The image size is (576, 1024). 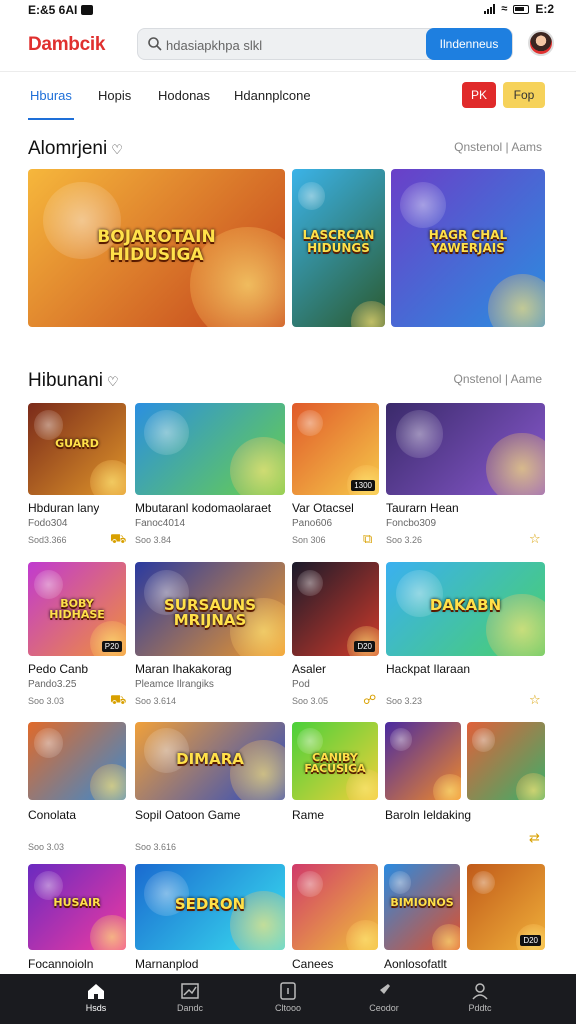 I want to click on nav-item-pddtc: Pddtc, so click(x=480, y=997).